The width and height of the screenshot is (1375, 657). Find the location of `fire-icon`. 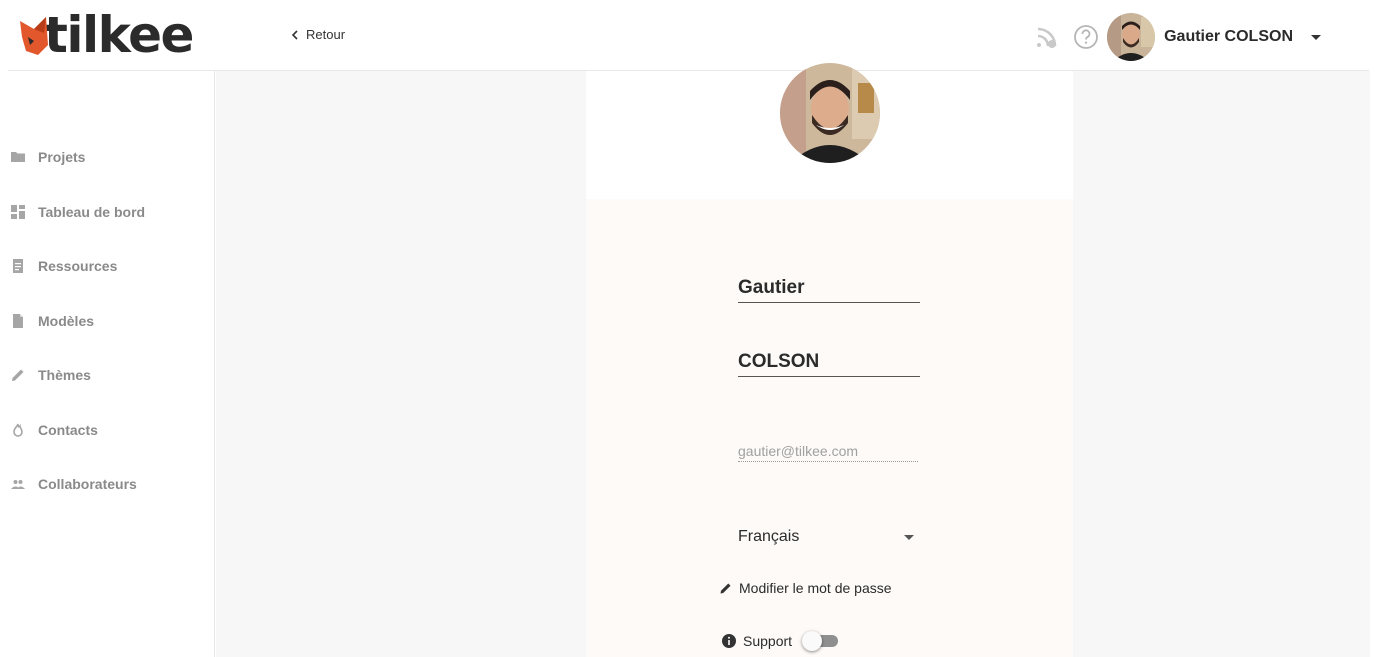

fire-icon is located at coordinates (18, 430).